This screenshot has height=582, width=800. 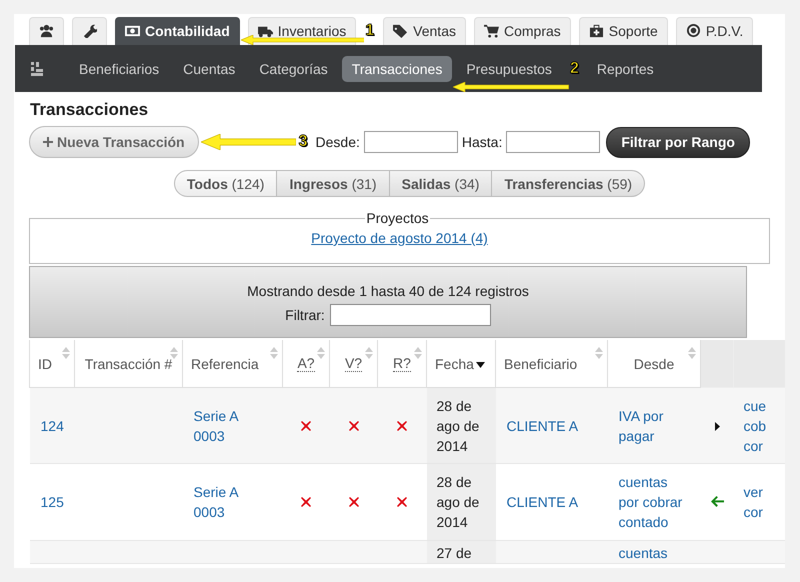 I want to click on cart-icon, so click(x=491, y=31).